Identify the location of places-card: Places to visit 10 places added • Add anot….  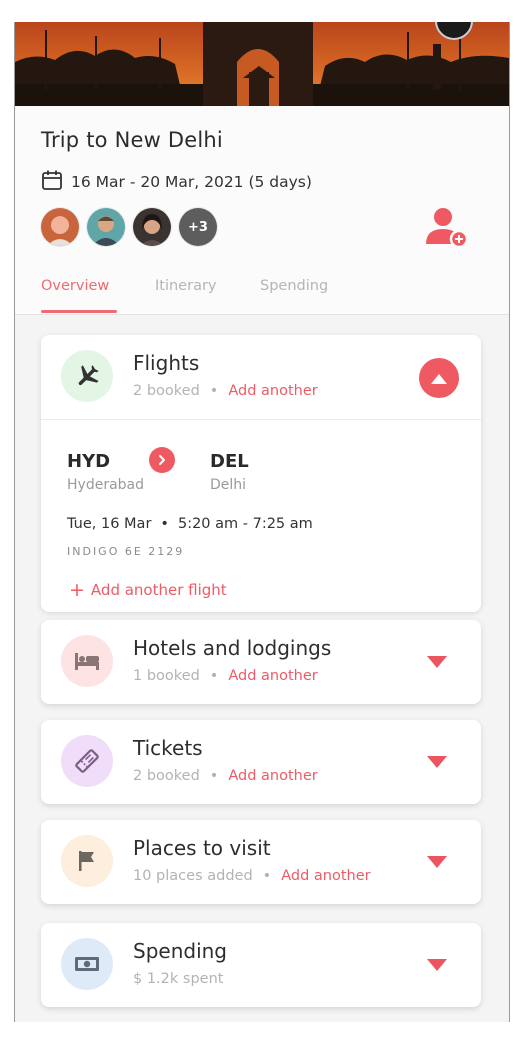
(261, 862).